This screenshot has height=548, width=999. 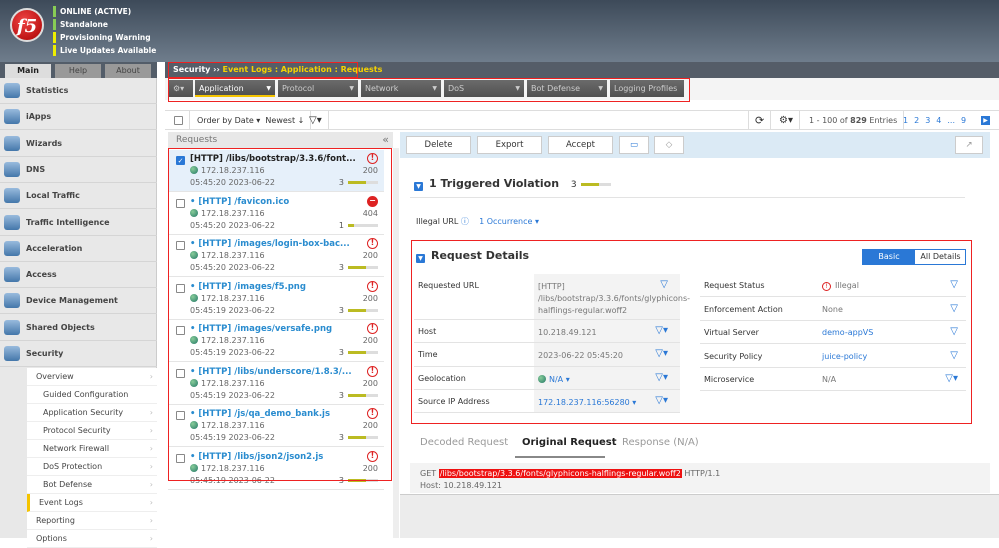 What do you see at coordinates (92, 521) in the screenshot?
I see `submenu-reporting: Reporting ›` at bounding box center [92, 521].